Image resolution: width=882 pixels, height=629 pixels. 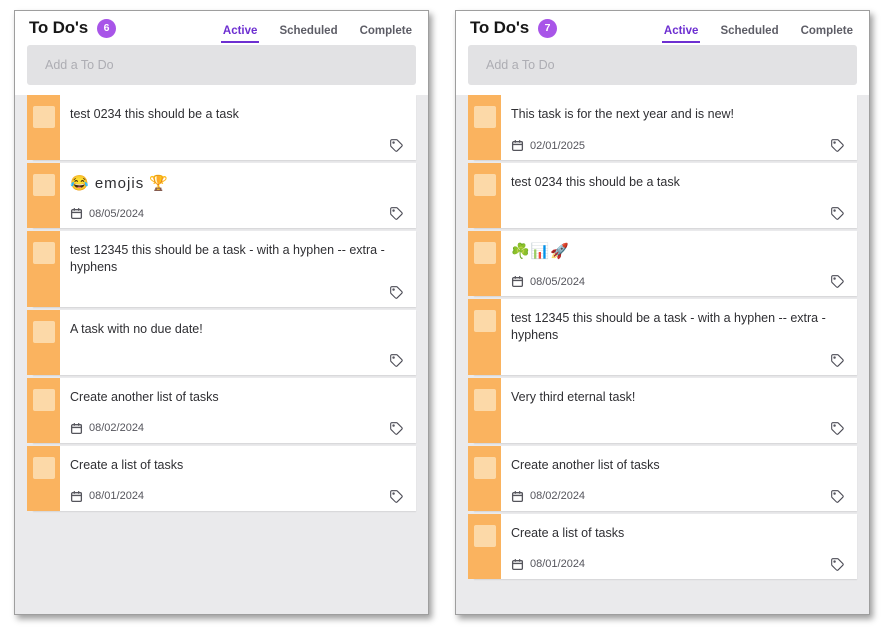 What do you see at coordinates (237, 424) in the screenshot?
I see `task-footer: 08/02/2024` at bounding box center [237, 424].